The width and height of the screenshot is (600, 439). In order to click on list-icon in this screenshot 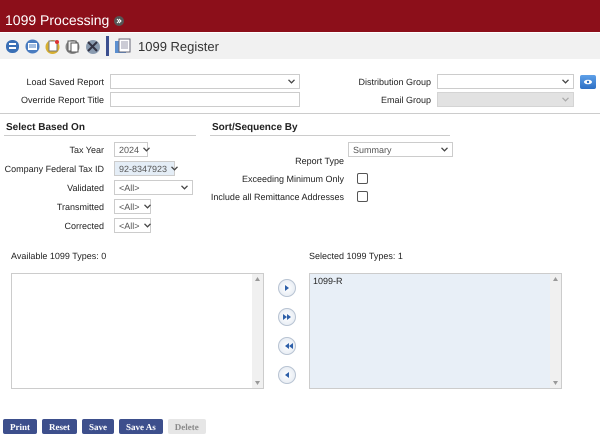, I will do `click(32, 46)`.